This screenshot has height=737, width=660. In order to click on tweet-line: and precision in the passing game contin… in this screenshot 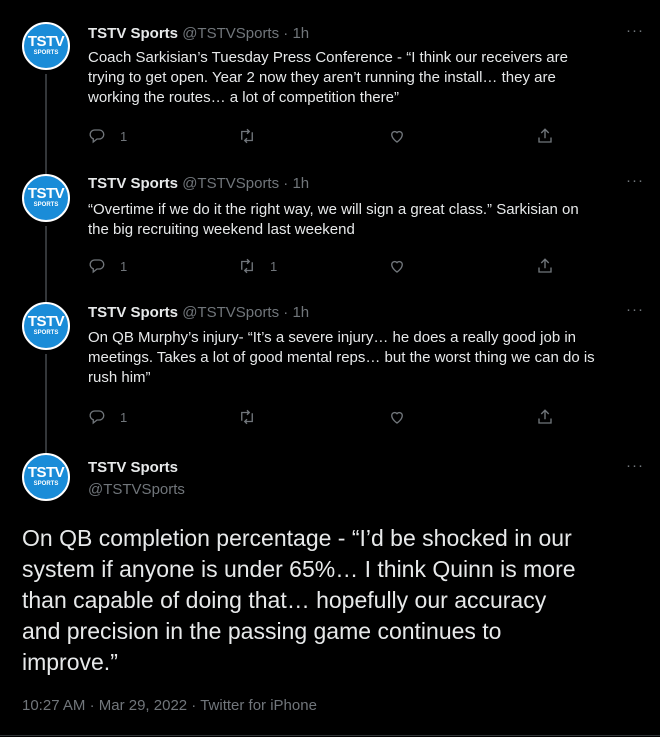, I will do `click(262, 631)`.